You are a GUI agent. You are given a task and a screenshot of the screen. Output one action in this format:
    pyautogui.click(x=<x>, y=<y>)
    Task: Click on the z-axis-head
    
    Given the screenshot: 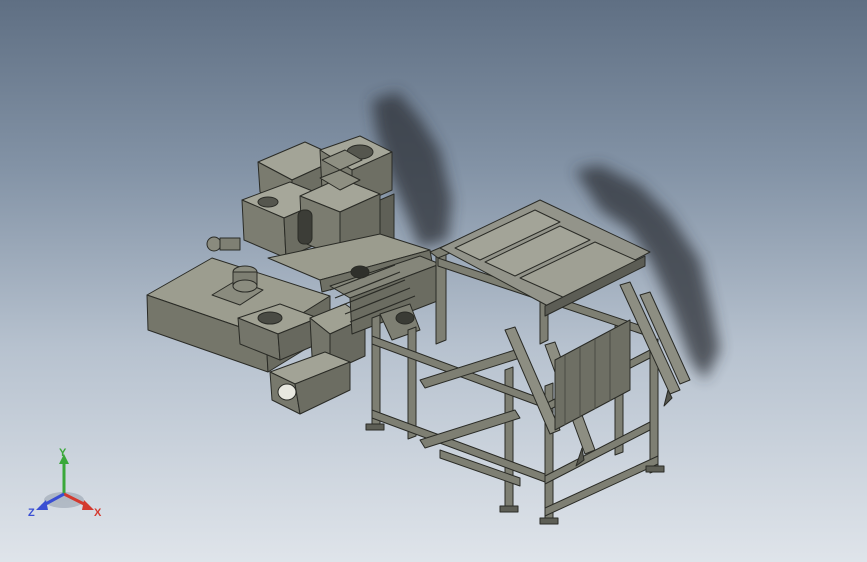 What is the action you would take?
    pyautogui.click(x=42, y=505)
    